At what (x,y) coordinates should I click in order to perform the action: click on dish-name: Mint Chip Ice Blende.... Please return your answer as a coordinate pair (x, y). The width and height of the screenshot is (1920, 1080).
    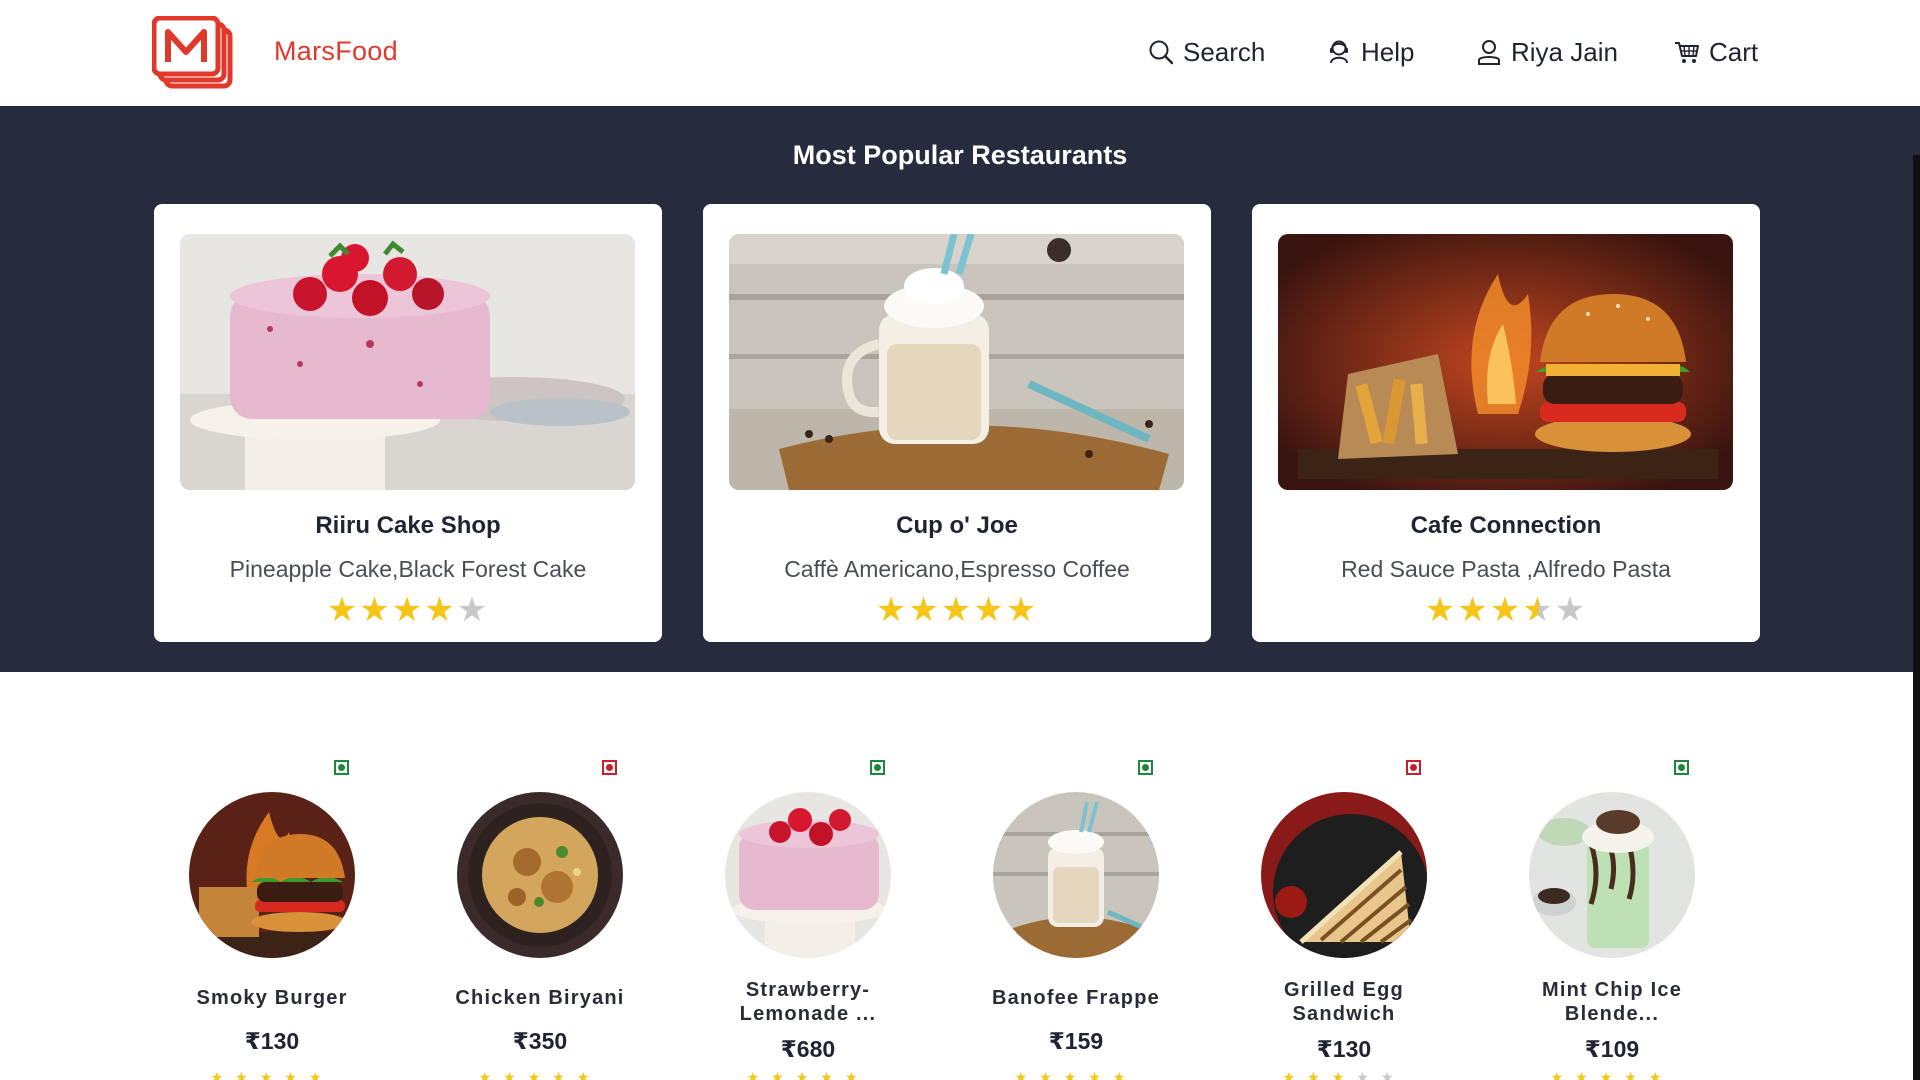
    Looking at the image, I should click on (1612, 1002).